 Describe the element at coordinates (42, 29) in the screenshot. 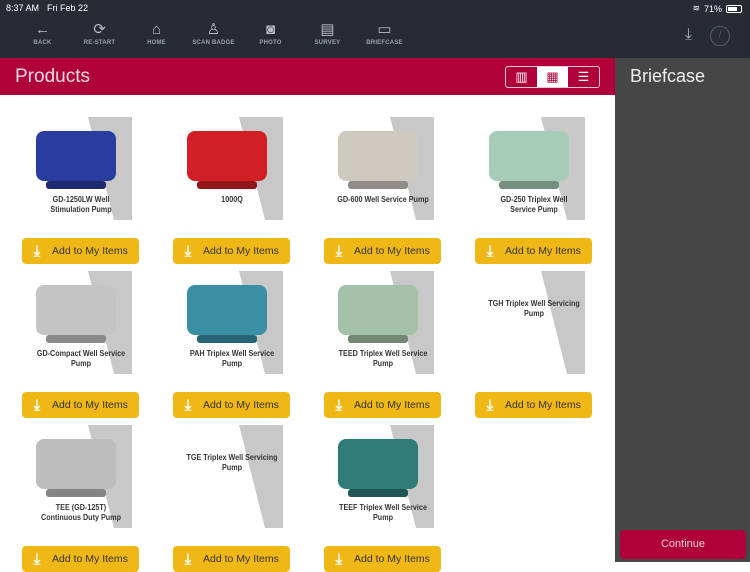

I see `back-icon: ←` at that location.